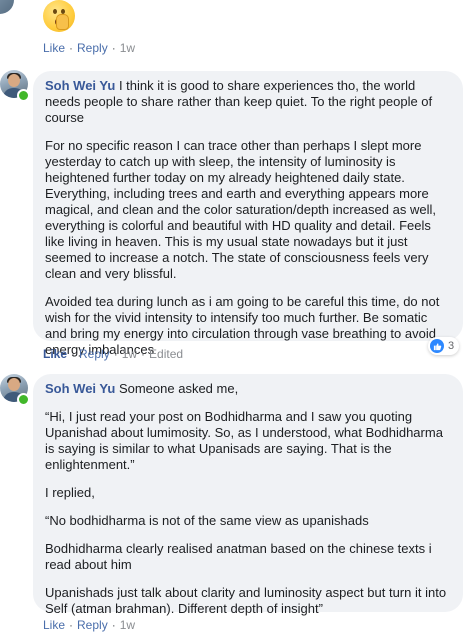 The image size is (474, 643). What do you see at coordinates (70, 492) in the screenshot?
I see `comment-paragraph: I replied,` at bounding box center [70, 492].